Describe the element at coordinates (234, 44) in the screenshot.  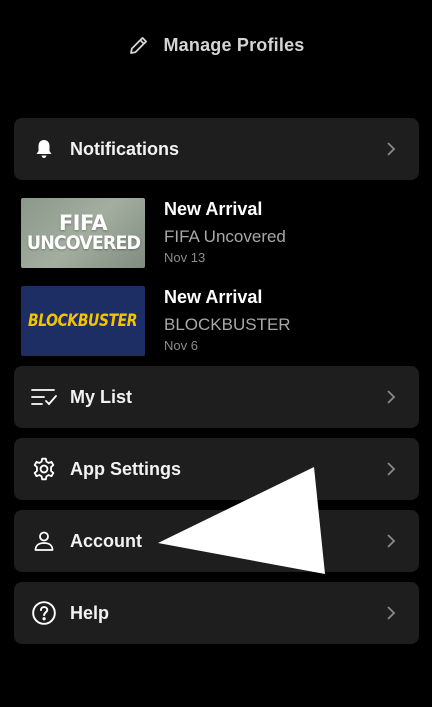
I see `manage-profiles-label: Manage Profiles` at that location.